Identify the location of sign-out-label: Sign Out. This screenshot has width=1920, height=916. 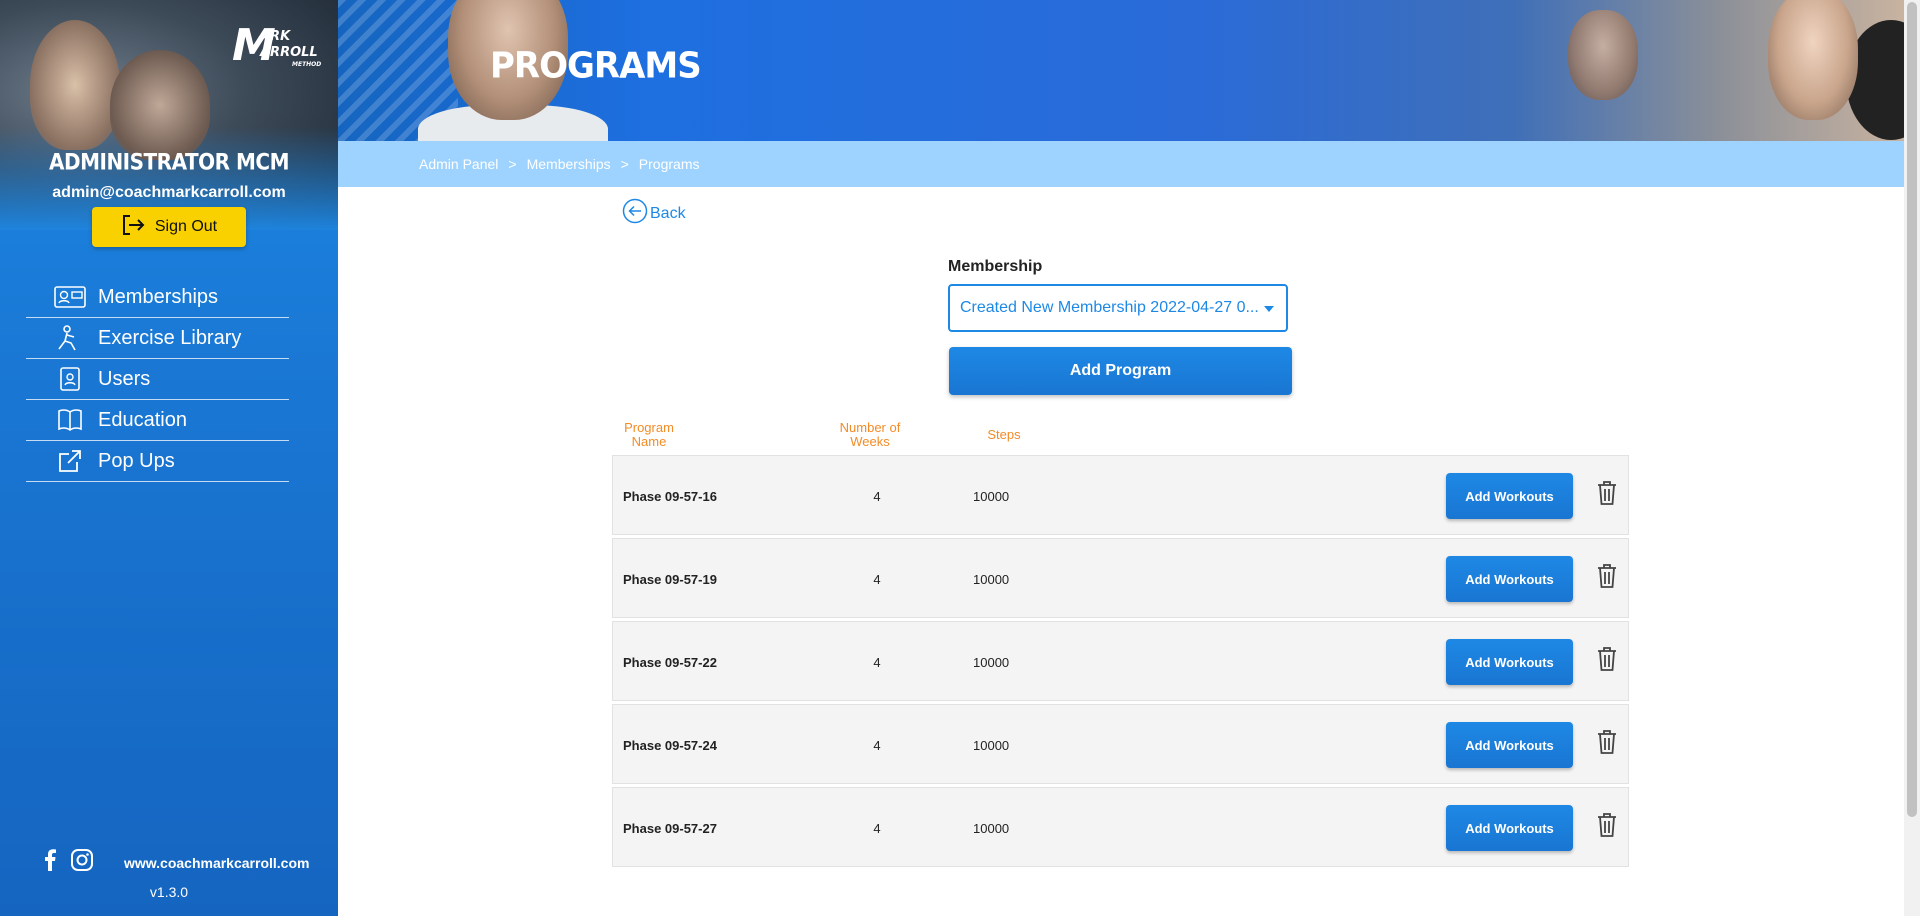
(186, 226).